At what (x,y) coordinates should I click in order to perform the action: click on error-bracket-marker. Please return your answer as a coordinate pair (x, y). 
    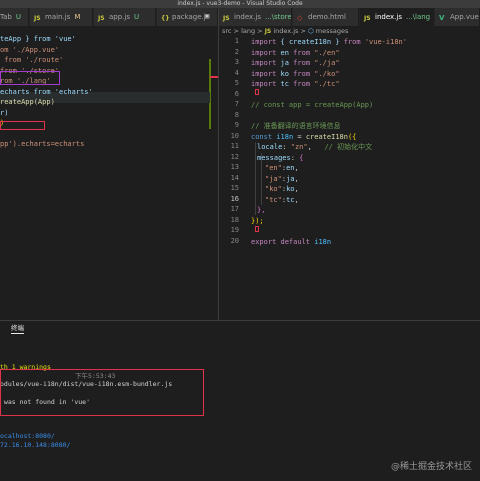
    Looking at the image, I should click on (257, 229).